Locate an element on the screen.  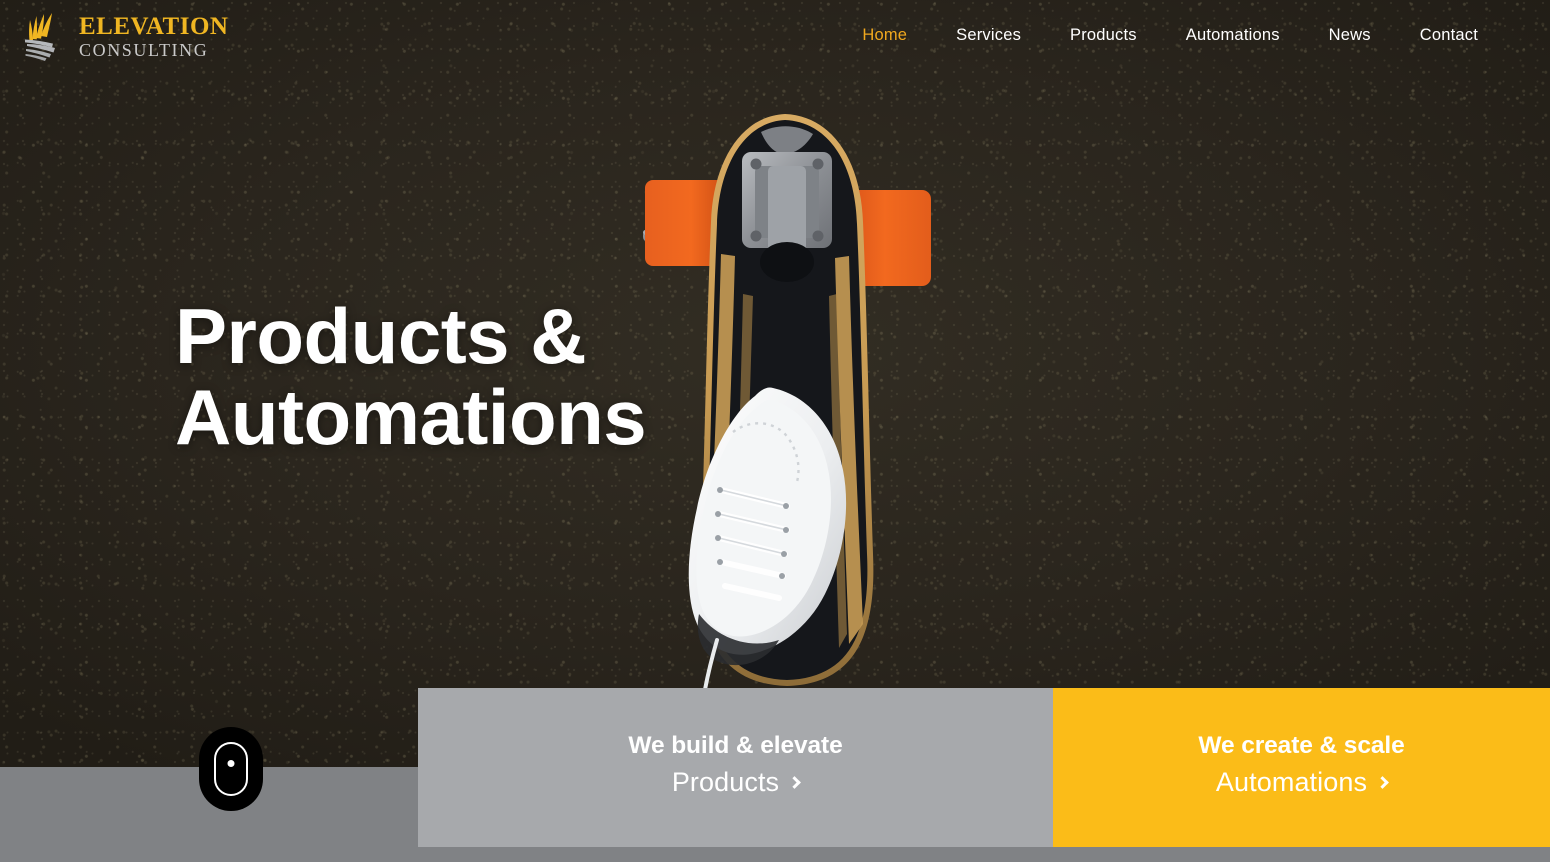
cta-products-link: Products is located at coordinates (736, 782).